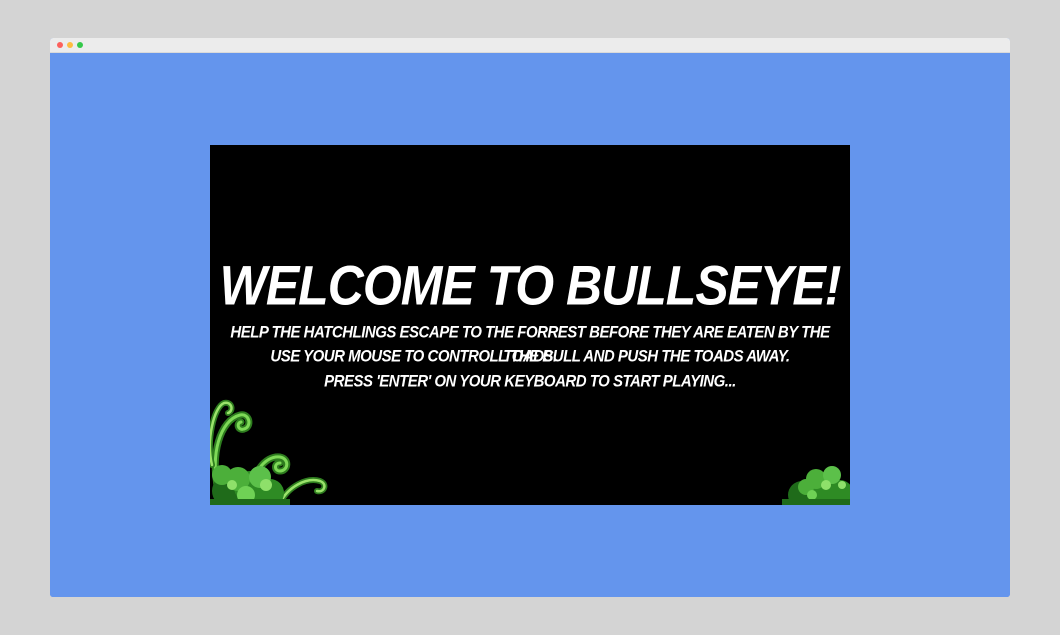 The image size is (1060, 635). What do you see at coordinates (60, 45) in the screenshot?
I see `close-dot-icon` at bounding box center [60, 45].